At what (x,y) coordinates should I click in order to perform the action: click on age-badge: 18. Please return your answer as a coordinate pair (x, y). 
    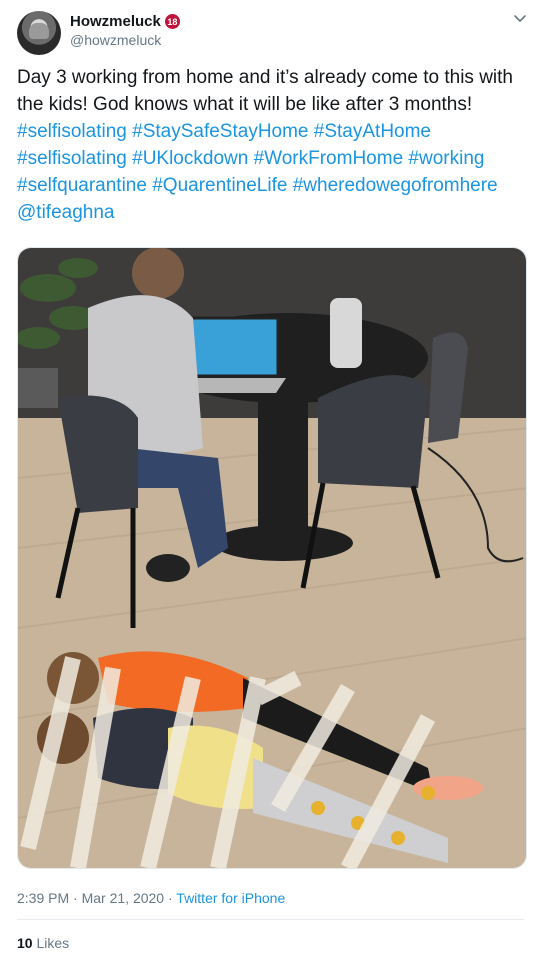
    Looking at the image, I should click on (172, 21).